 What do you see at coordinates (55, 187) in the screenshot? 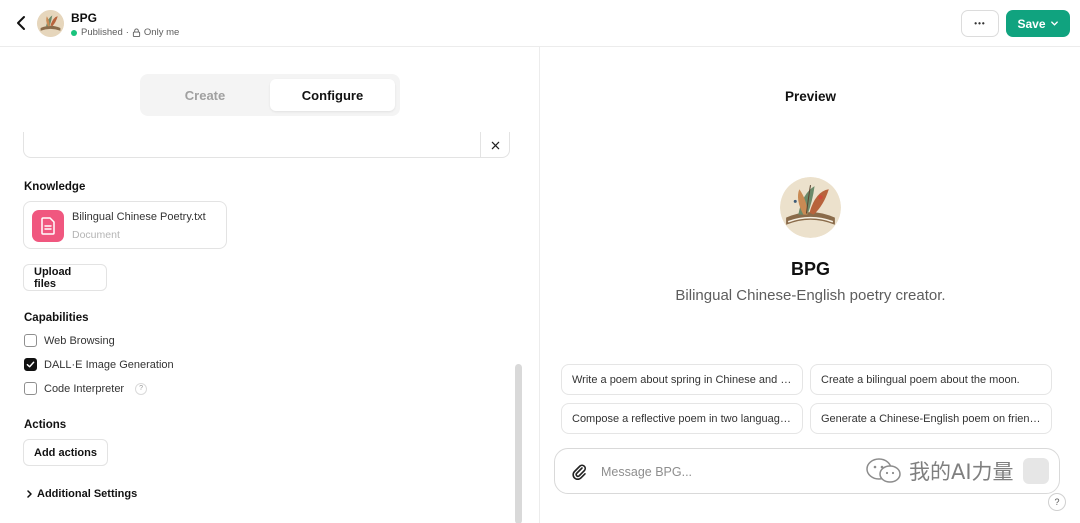
I see `knowledge-label: Knowledge` at bounding box center [55, 187].